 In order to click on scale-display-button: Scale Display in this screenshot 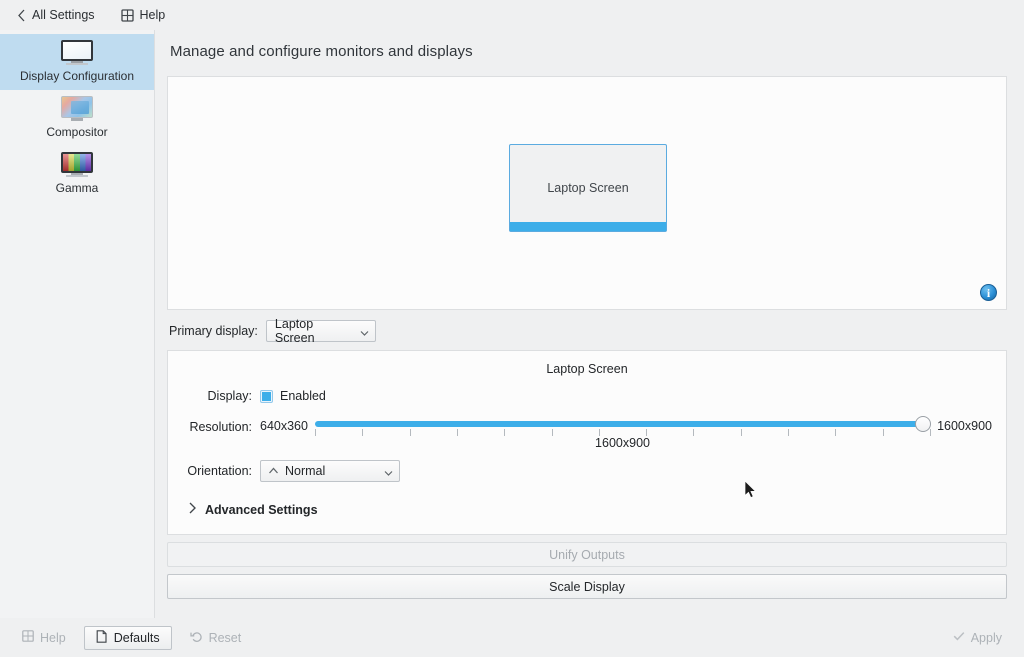, I will do `click(587, 586)`.